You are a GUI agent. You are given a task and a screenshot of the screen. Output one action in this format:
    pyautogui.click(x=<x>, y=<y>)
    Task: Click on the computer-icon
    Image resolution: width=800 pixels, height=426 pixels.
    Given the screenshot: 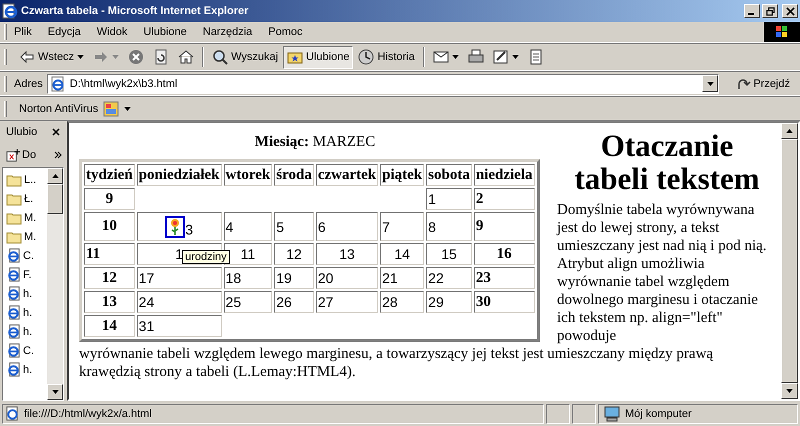 What is the action you would take?
    pyautogui.click(x=612, y=414)
    